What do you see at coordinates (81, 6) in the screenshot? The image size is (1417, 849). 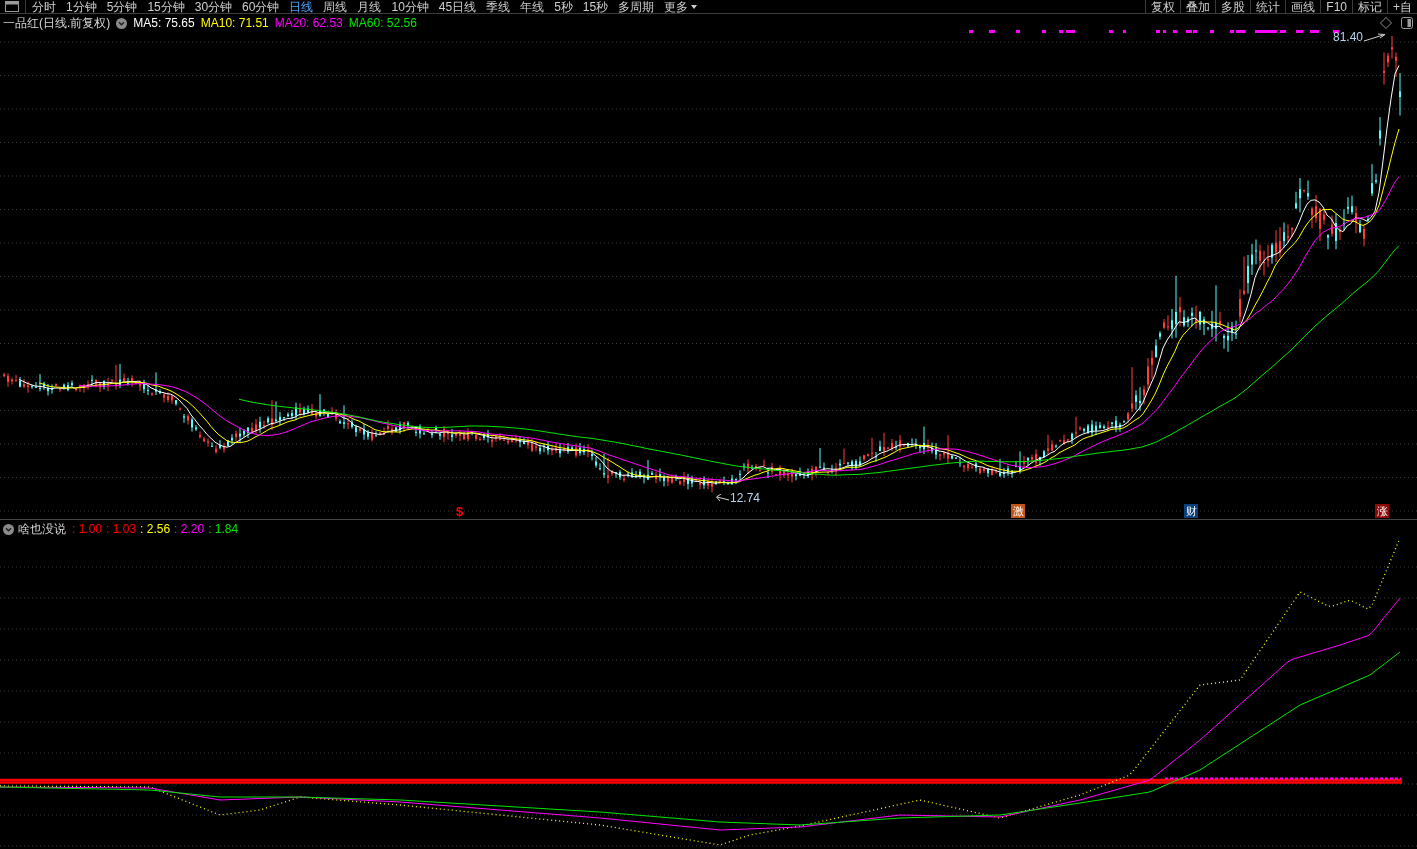 I see `period-tab: 1分钟` at bounding box center [81, 6].